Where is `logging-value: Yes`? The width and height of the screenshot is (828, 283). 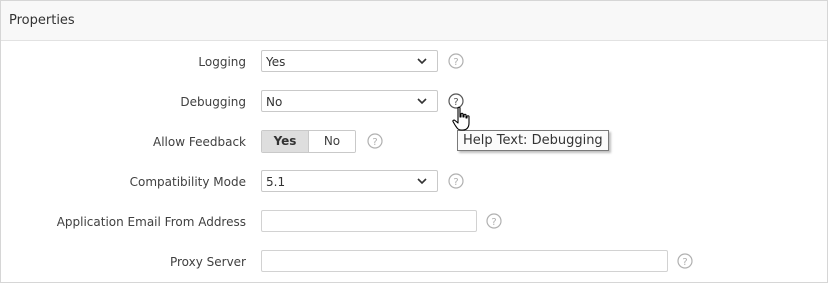
logging-value: Yes is located at coordinates (276, 62).